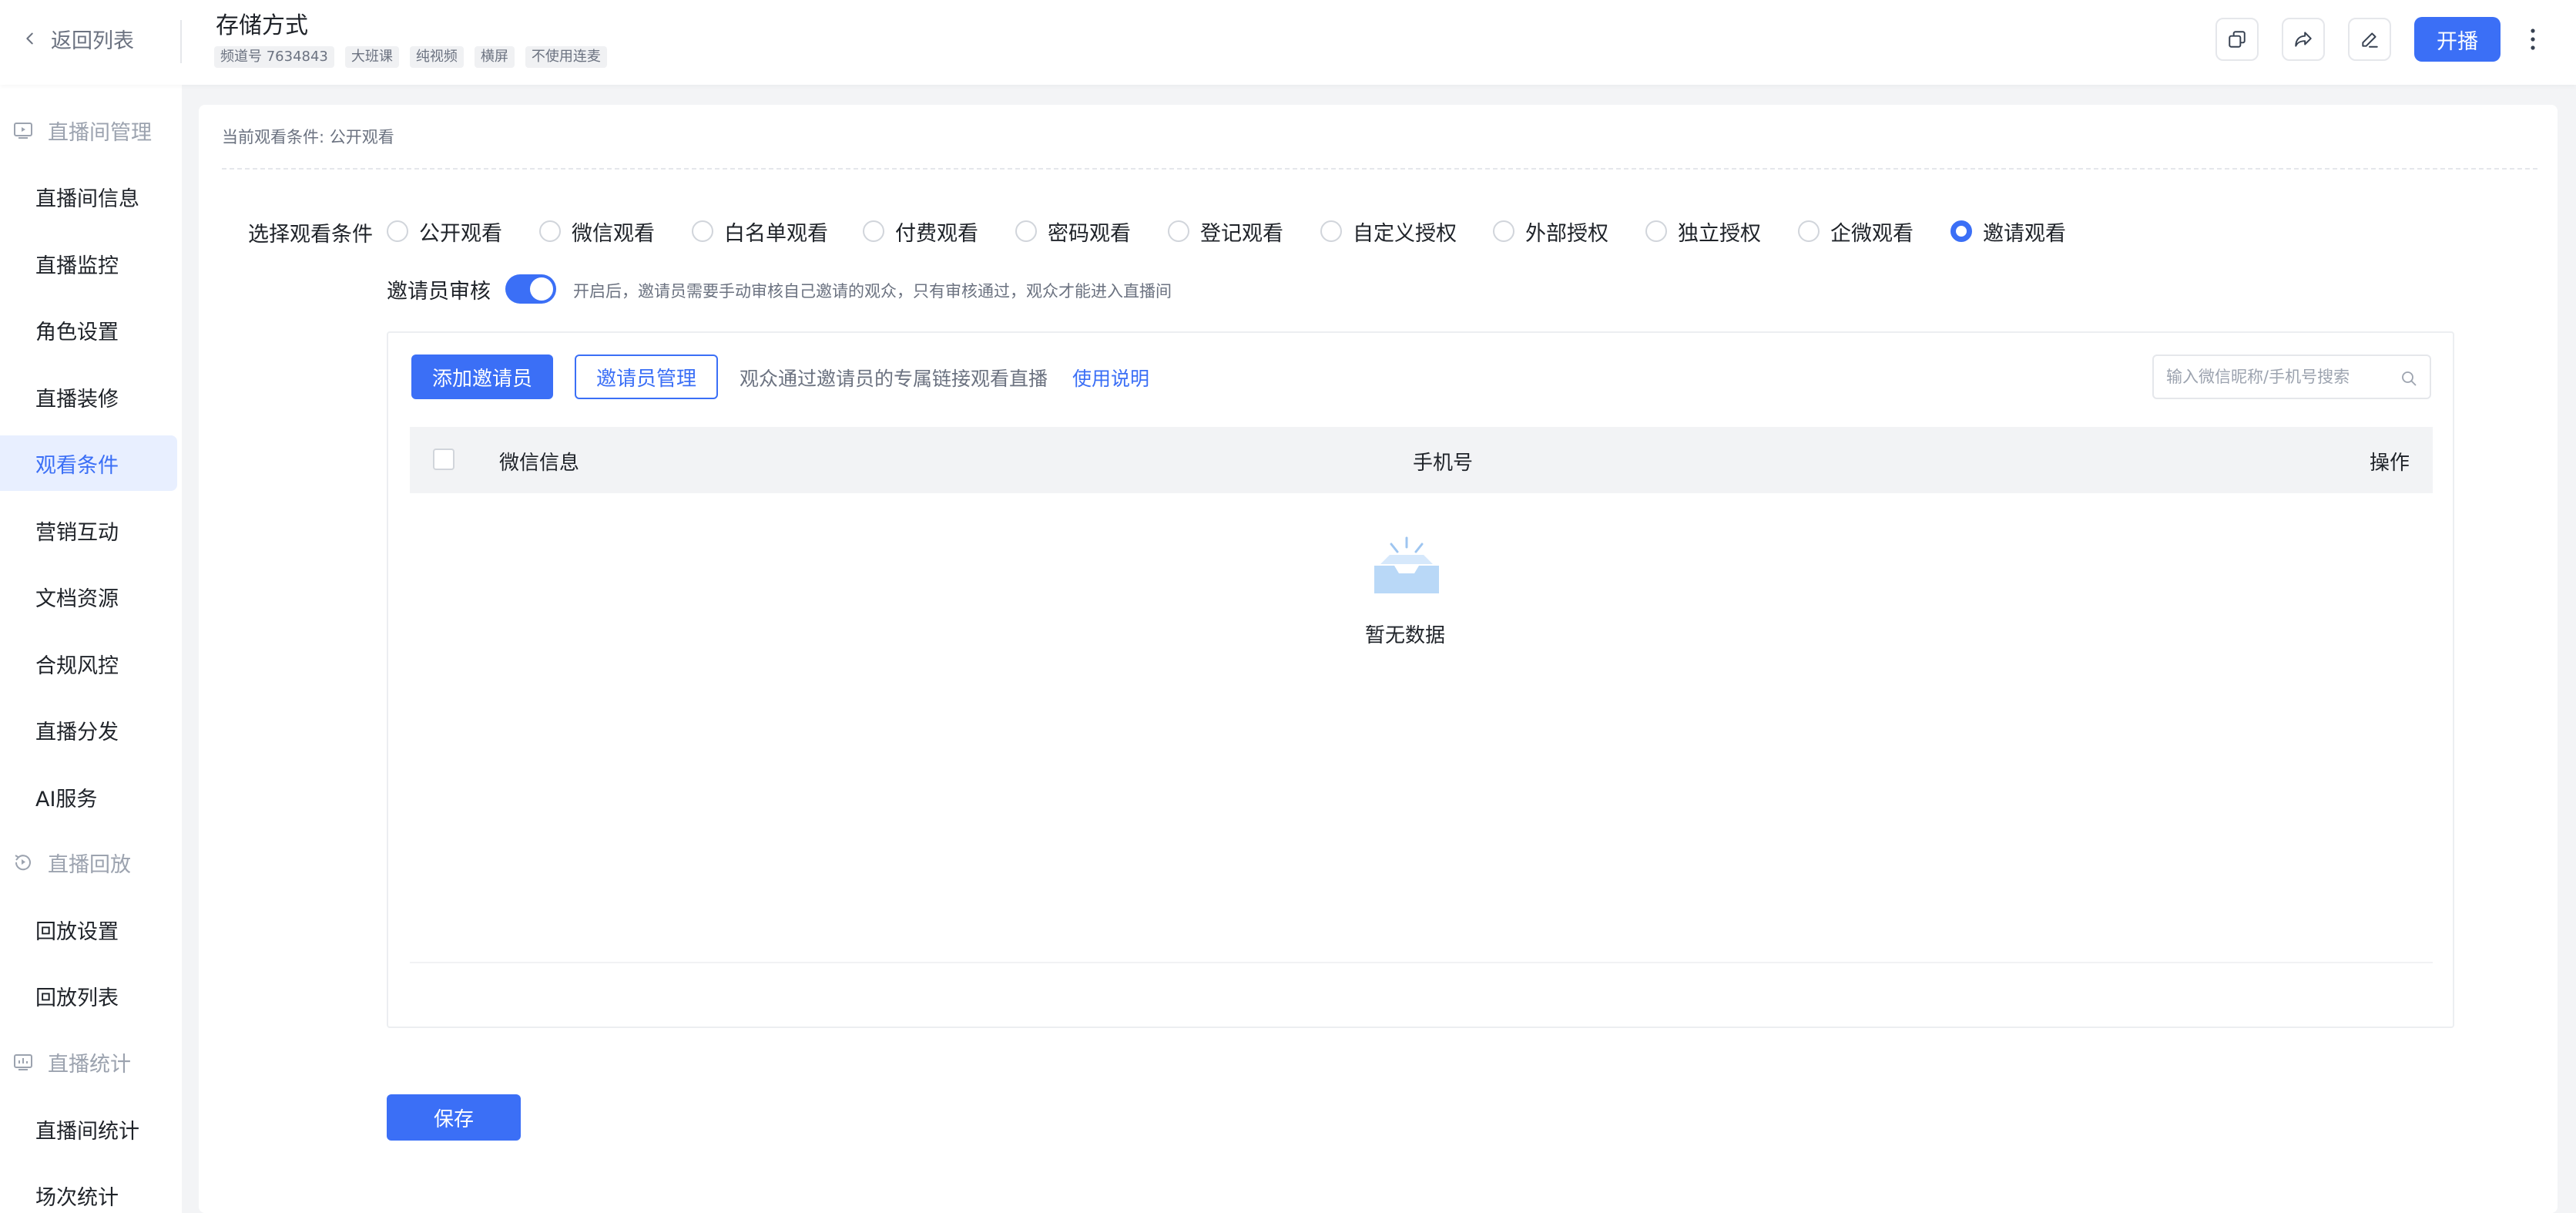  Describe the element at coordinates (88, 1129) in the screenshot. I see `sidebar-item-room-statistics: 直播间统计` at that location.